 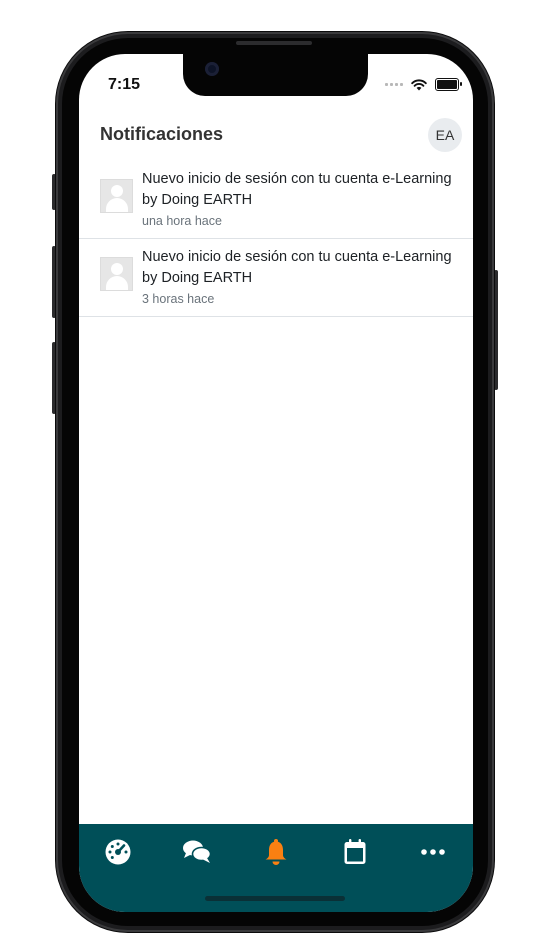 I want to click on page-title: Notificaciones, so click(x=162, y=134).